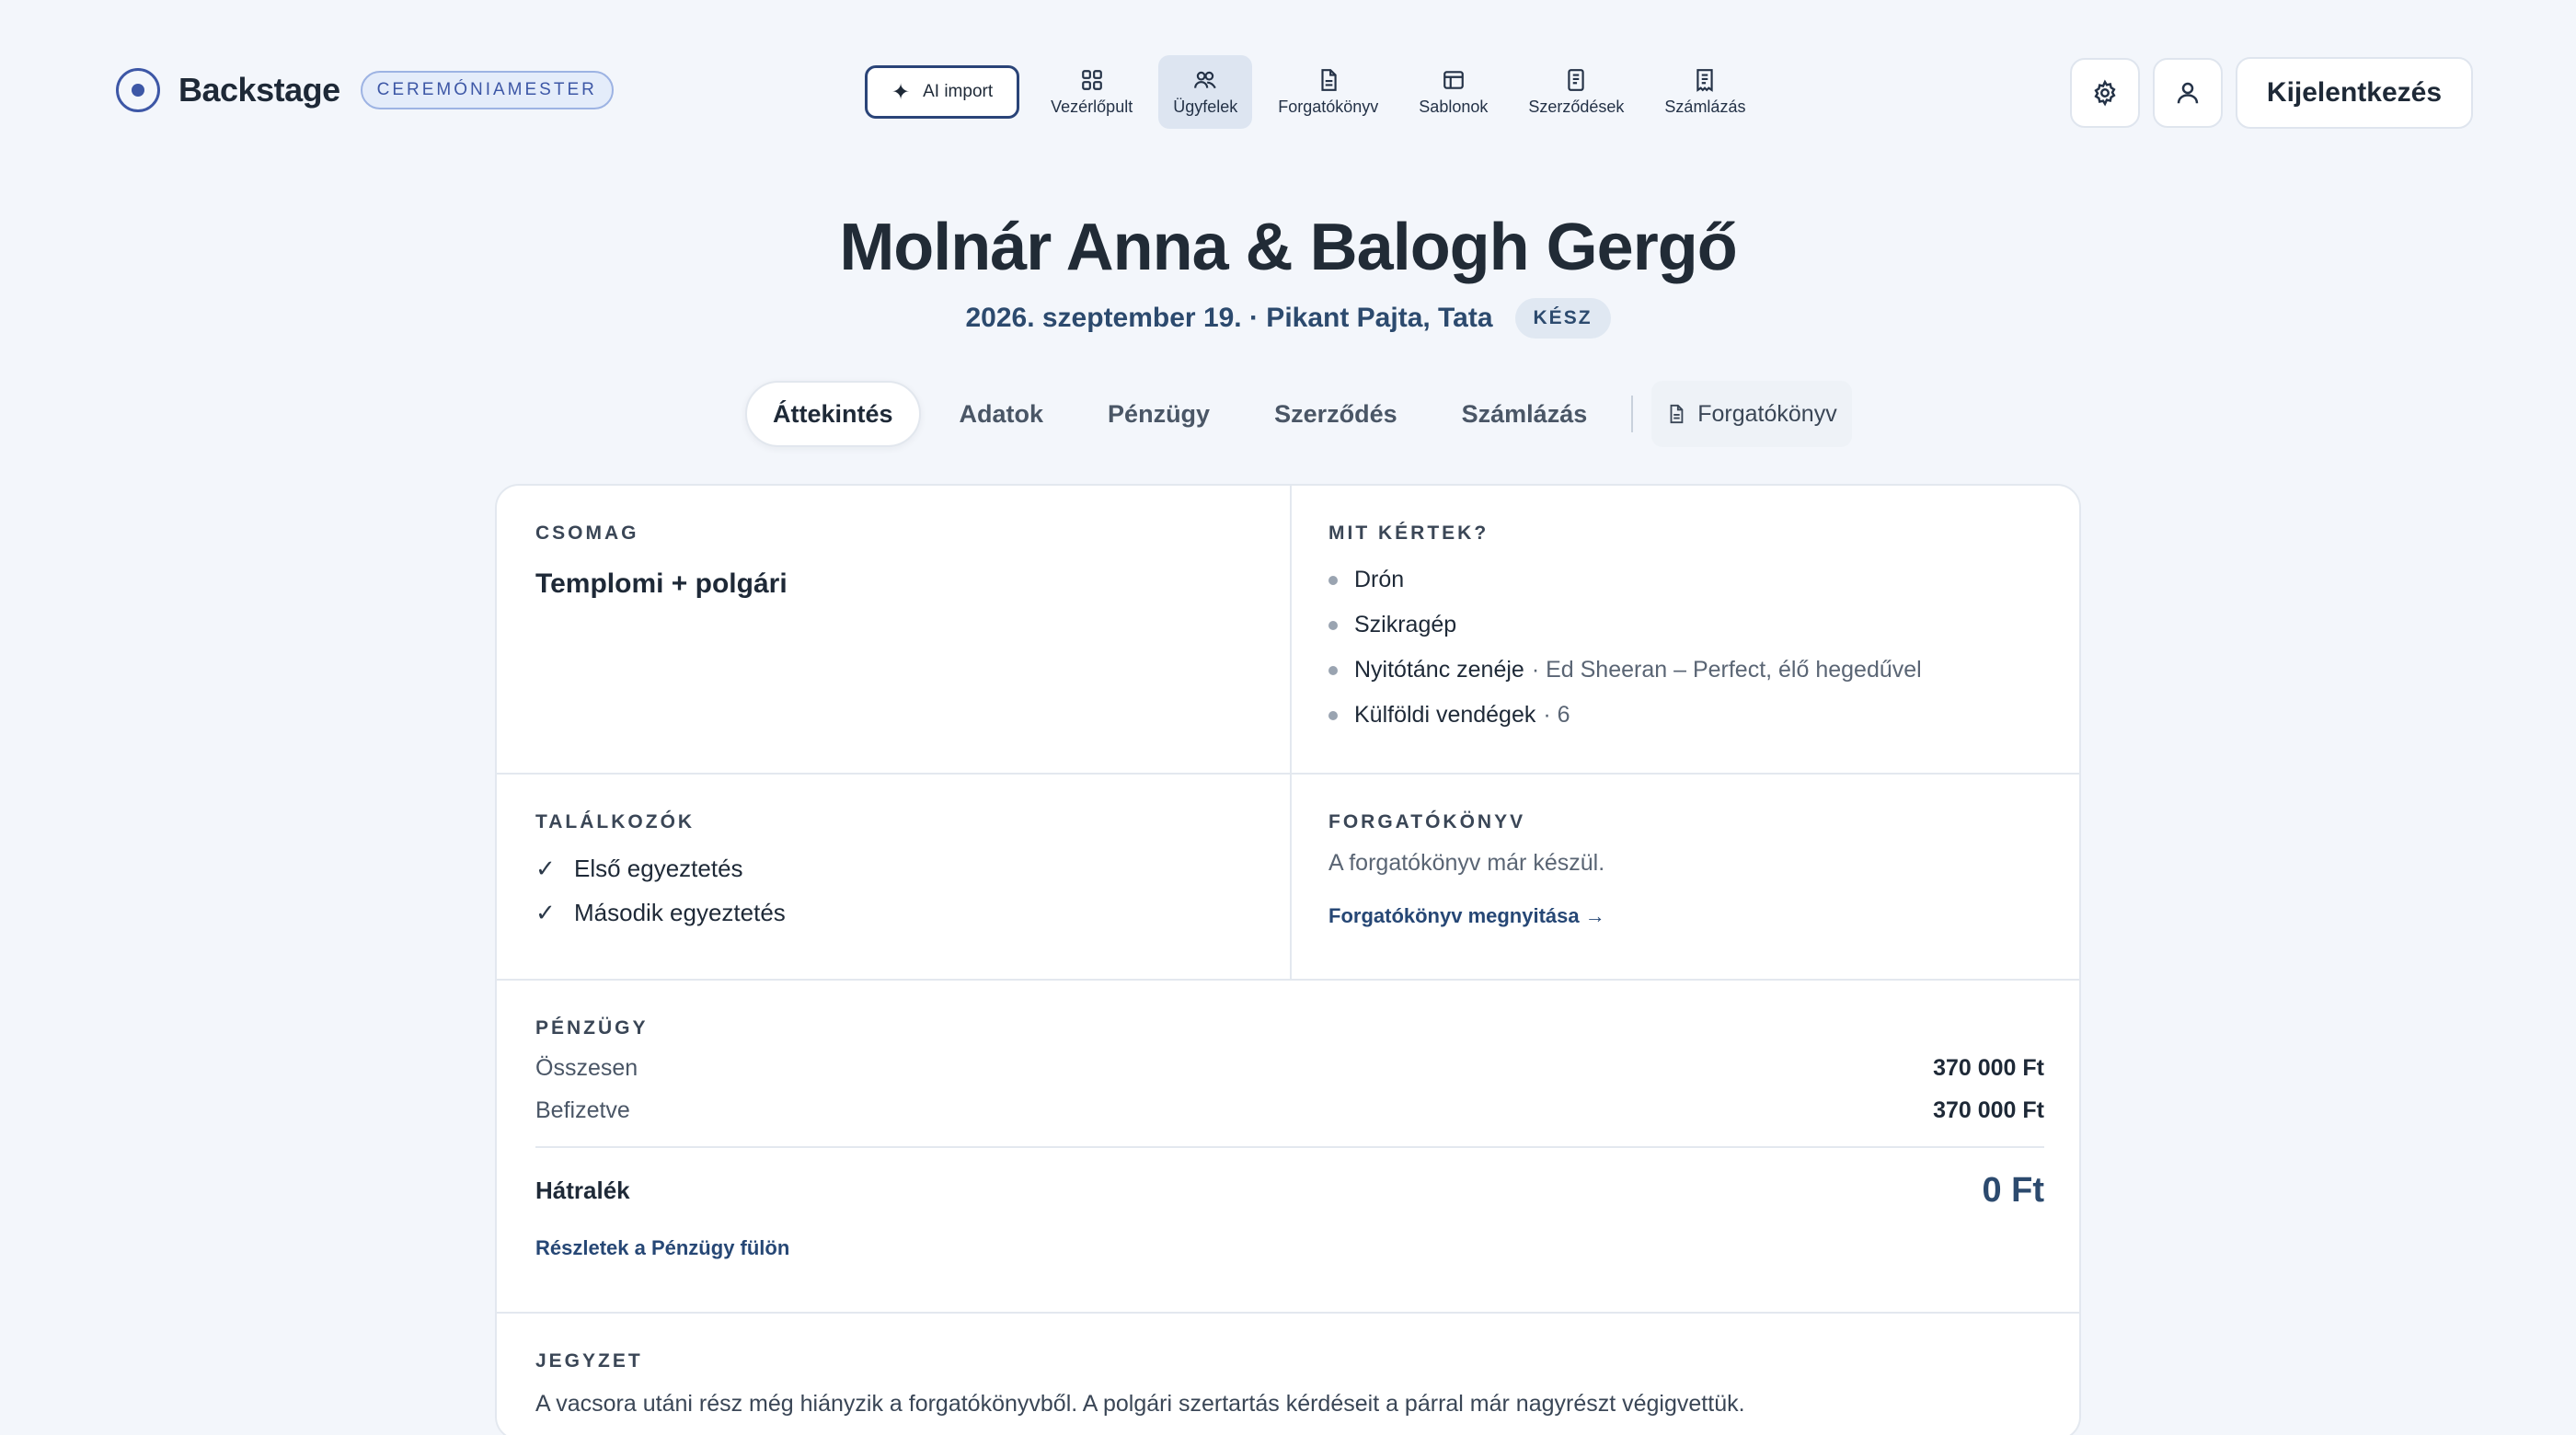  What do you see at coordinates (1767, 413) in the screenshot?
I see `tab-forgatokonyv-label: Forgatókönyv` at bounding box center [1767, 413].